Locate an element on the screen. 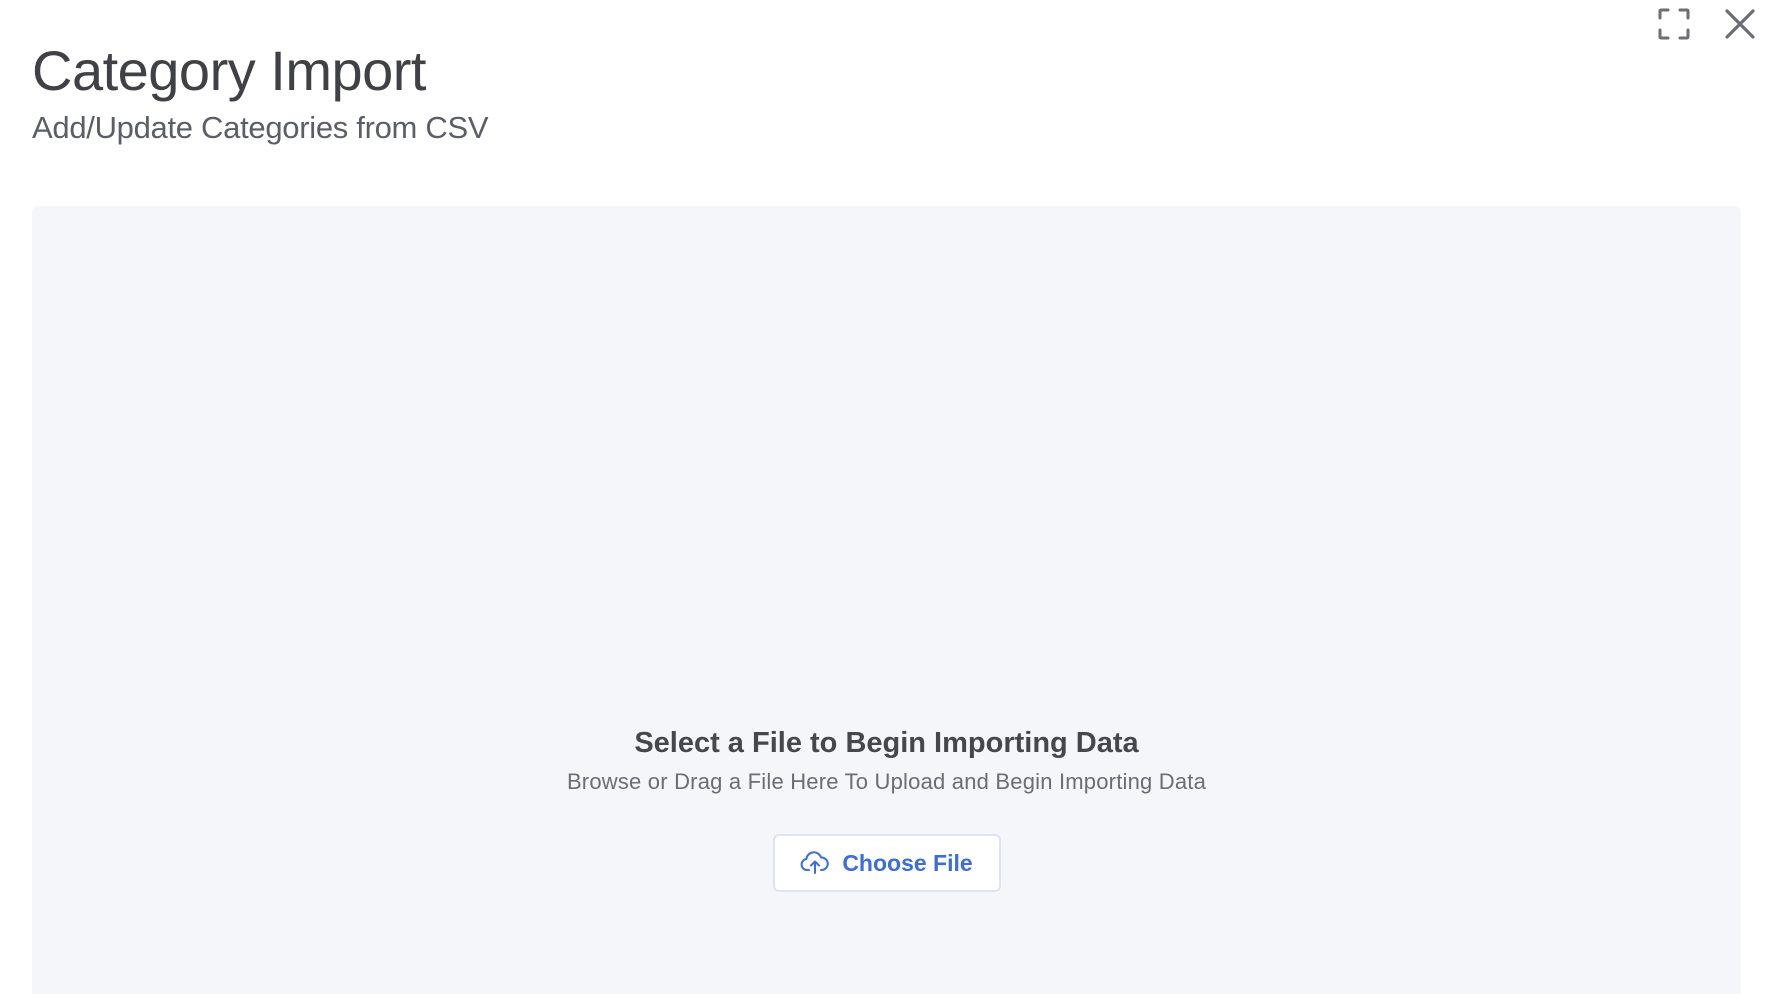 This screenshot has height=994, width=1776. fullscreen-button is located at coordinates (1674, 24).